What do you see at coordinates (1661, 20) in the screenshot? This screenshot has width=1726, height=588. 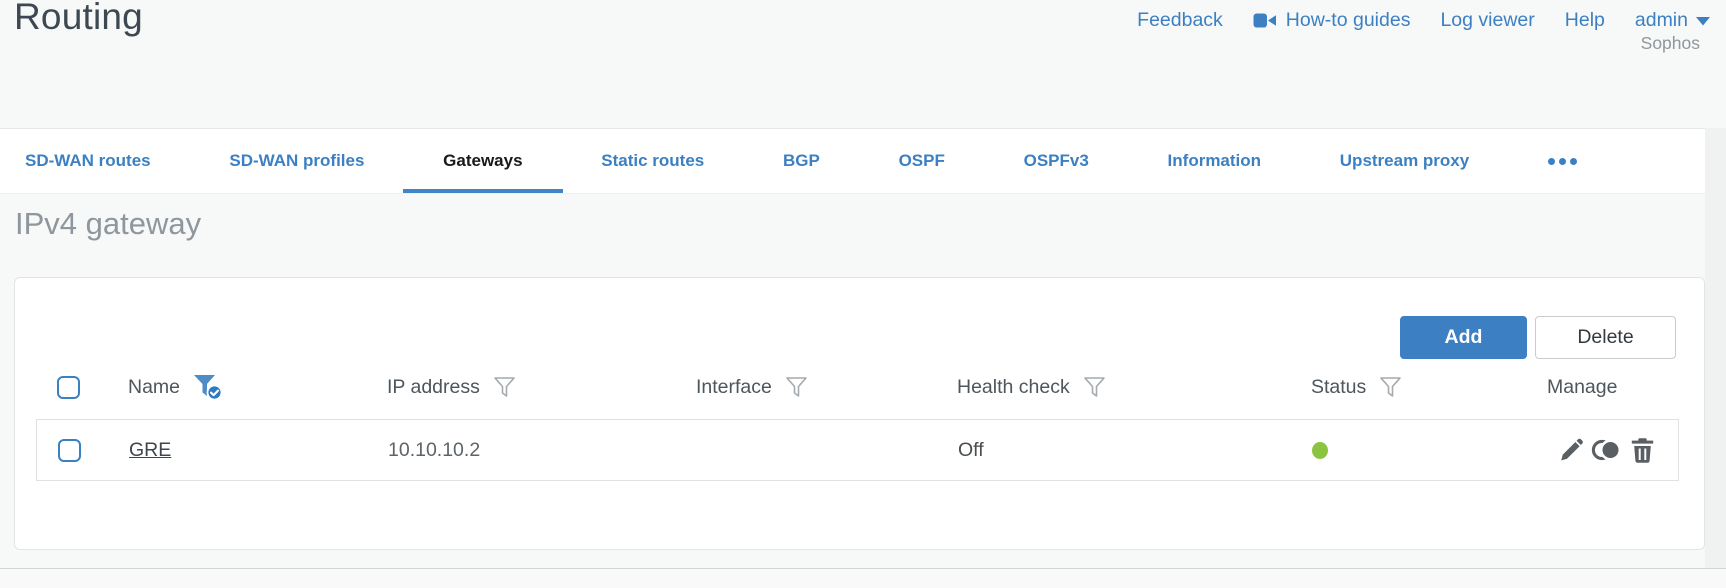 I see `user-name: admin` at bounding box center [1661, 20].